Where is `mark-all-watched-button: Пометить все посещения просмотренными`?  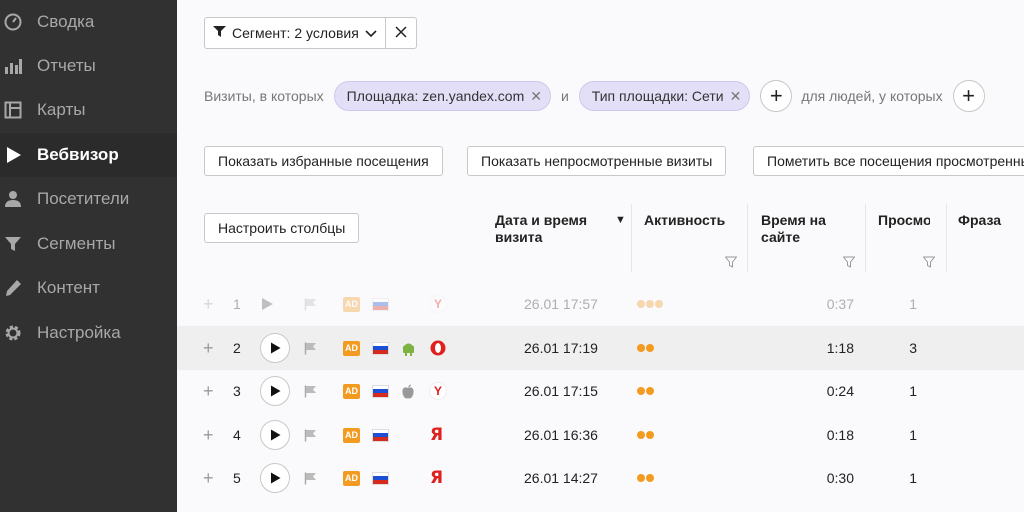 mark-all-watched-button: Пометить все посещения просмотренными is located at coordinates (888, 161).